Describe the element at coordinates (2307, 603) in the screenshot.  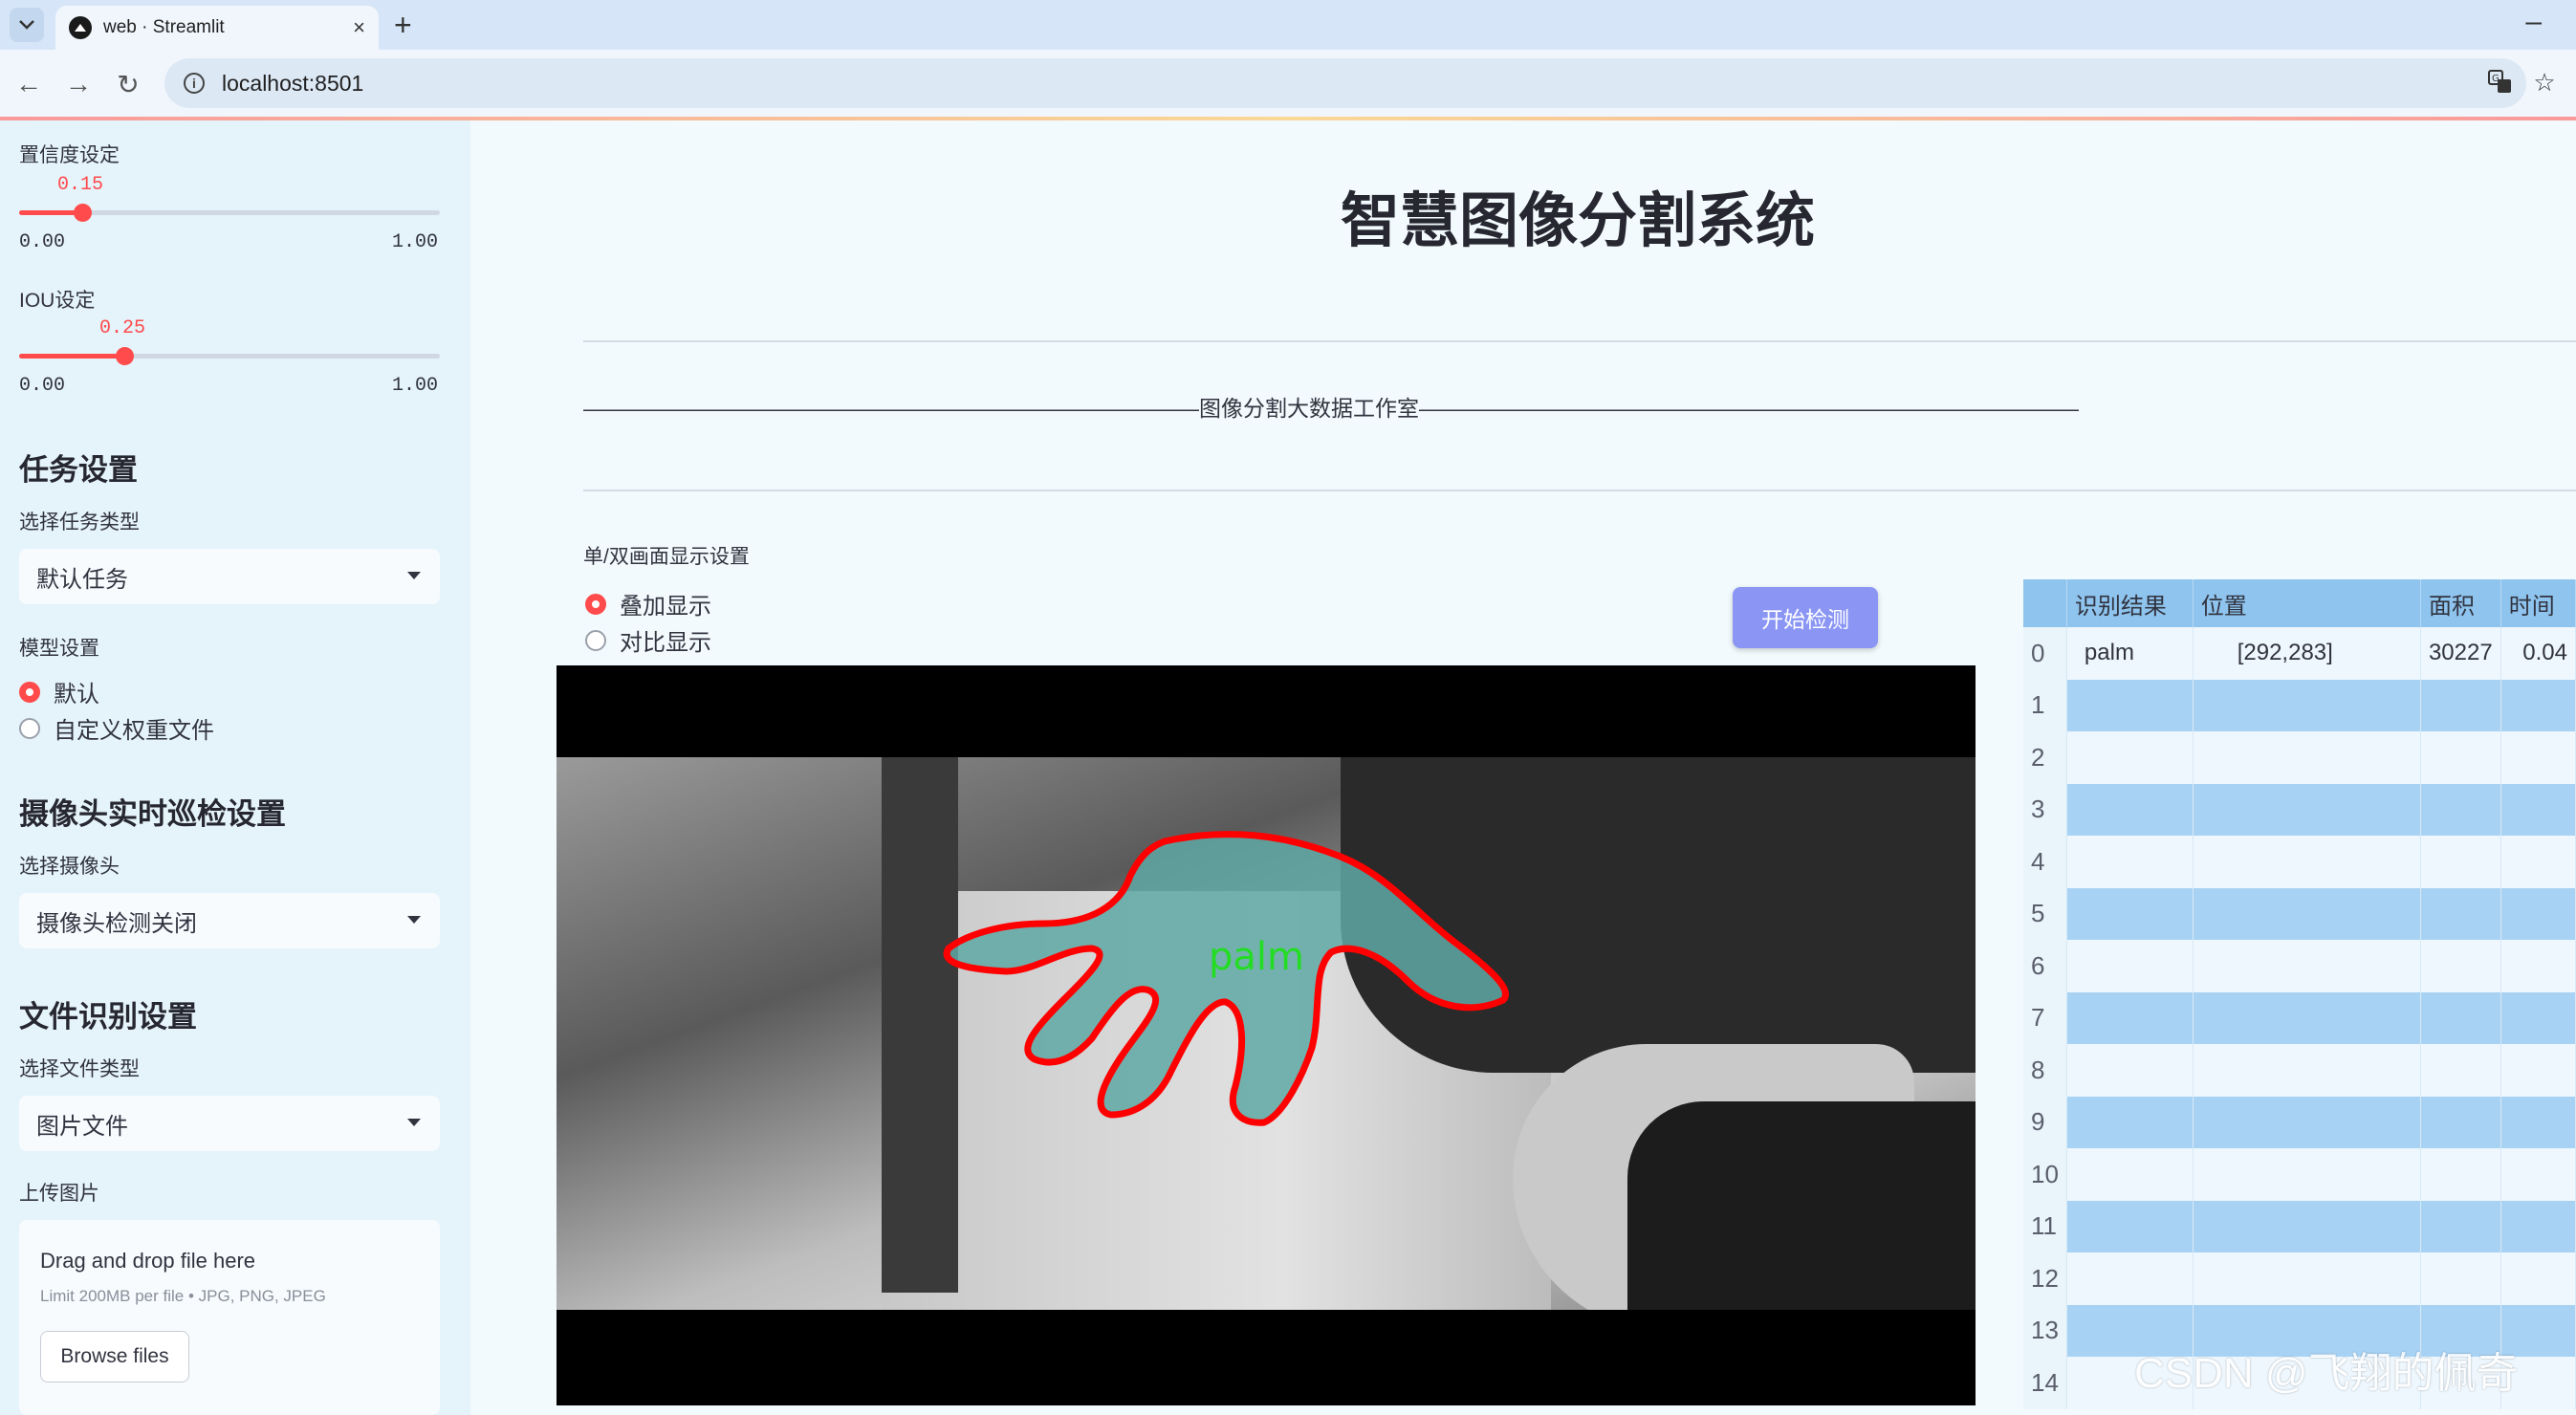
I see `col-header-position: 位置` at that location.